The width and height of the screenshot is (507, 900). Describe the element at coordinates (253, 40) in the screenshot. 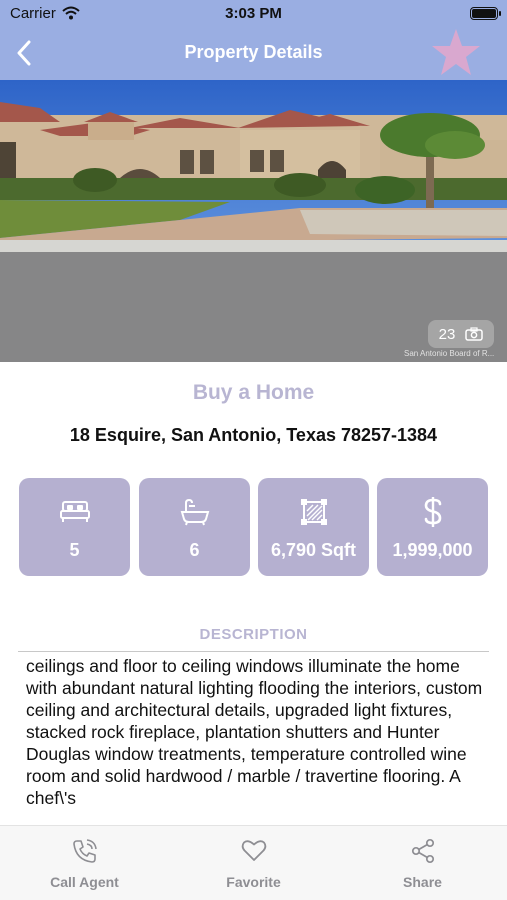

I see `nav-header: Carrier 3:03 PM Property Details` at that location.